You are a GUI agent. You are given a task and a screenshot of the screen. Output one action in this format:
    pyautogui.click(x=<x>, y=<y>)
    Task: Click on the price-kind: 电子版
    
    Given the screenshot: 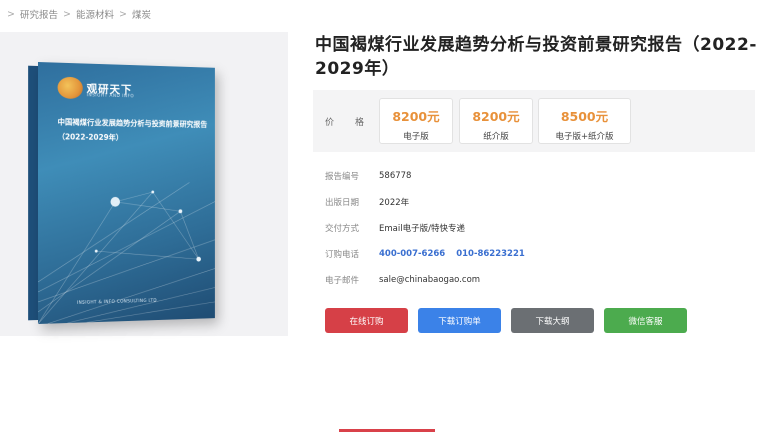 What is the action you would take?
    pyautogui.click(x=416, y=137)
    